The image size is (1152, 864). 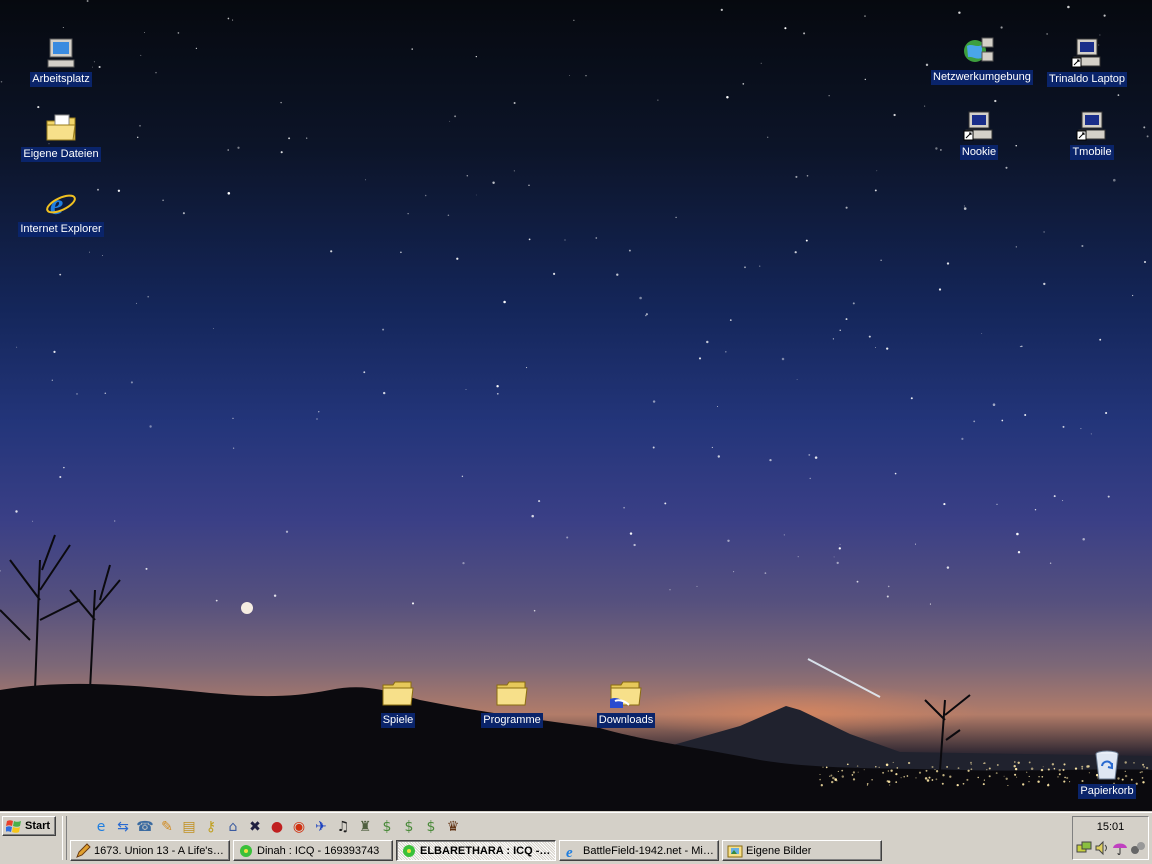 What do you see at coordinates (1092, 134) in the screenshot?
I see `desktop-icon-tmobile: Tmobile` at bounding box center [1092, 134].